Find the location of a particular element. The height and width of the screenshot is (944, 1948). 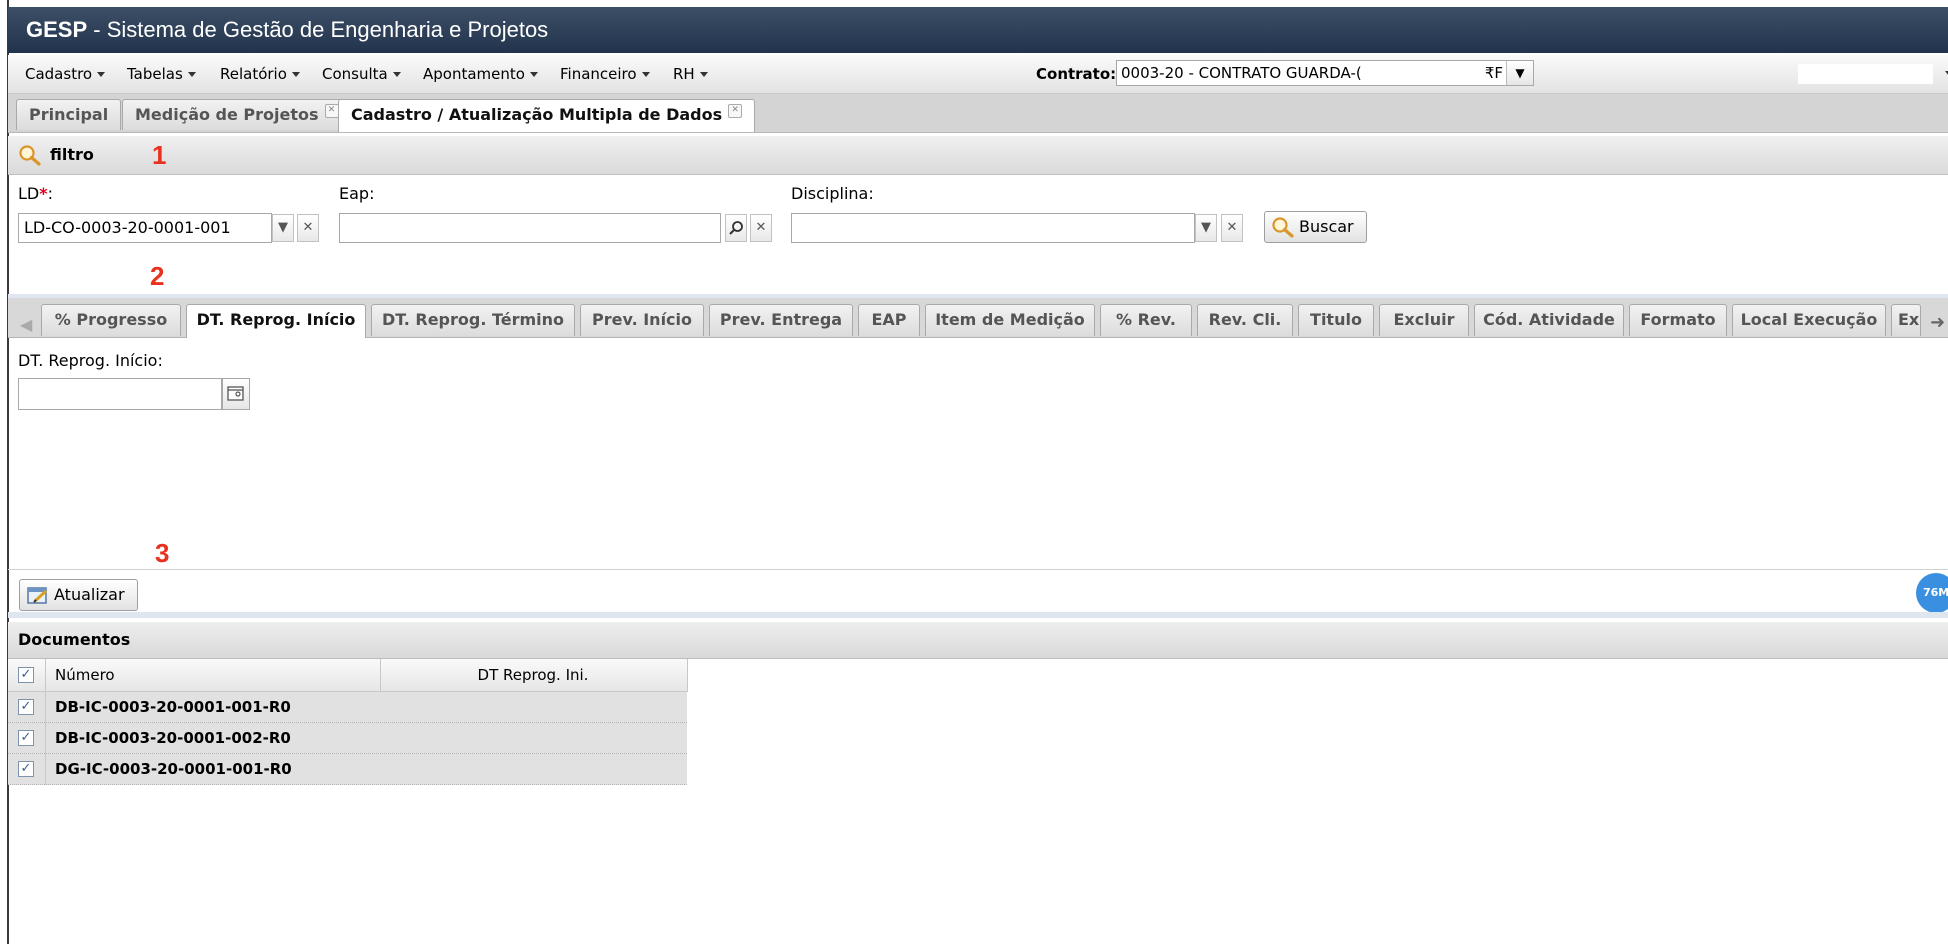

contrato-value: 0003-20 - CONTRATO GUARDA-( is located at coordinates (1241, 73).